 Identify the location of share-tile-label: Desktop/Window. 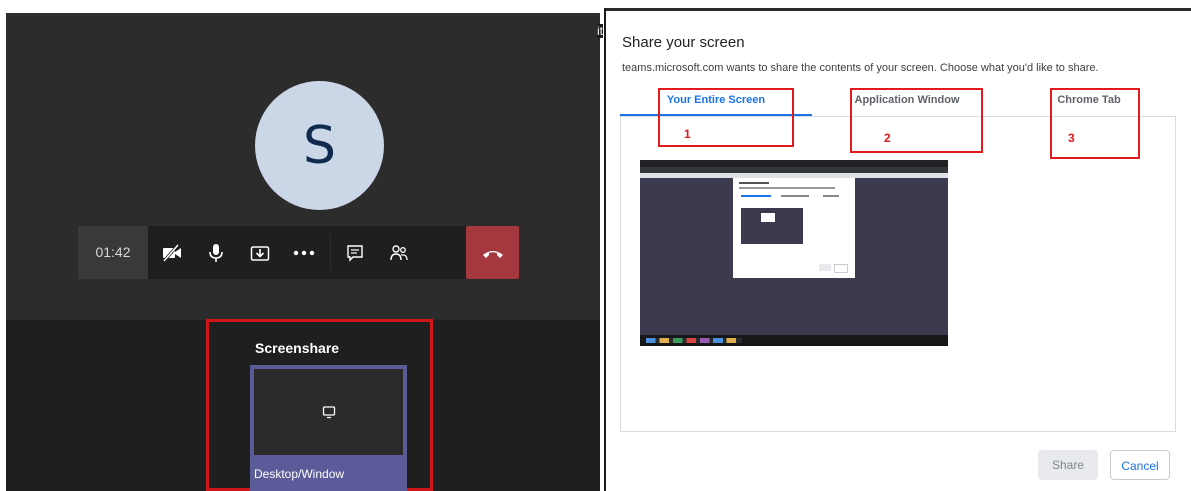
(299, 474).